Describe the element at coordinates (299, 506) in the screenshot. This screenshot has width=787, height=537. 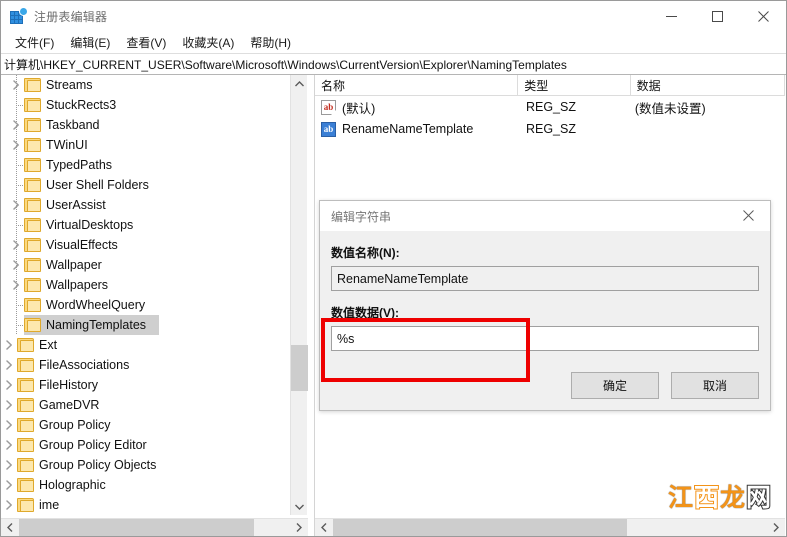
I see `scroll-down-icon` at that location.